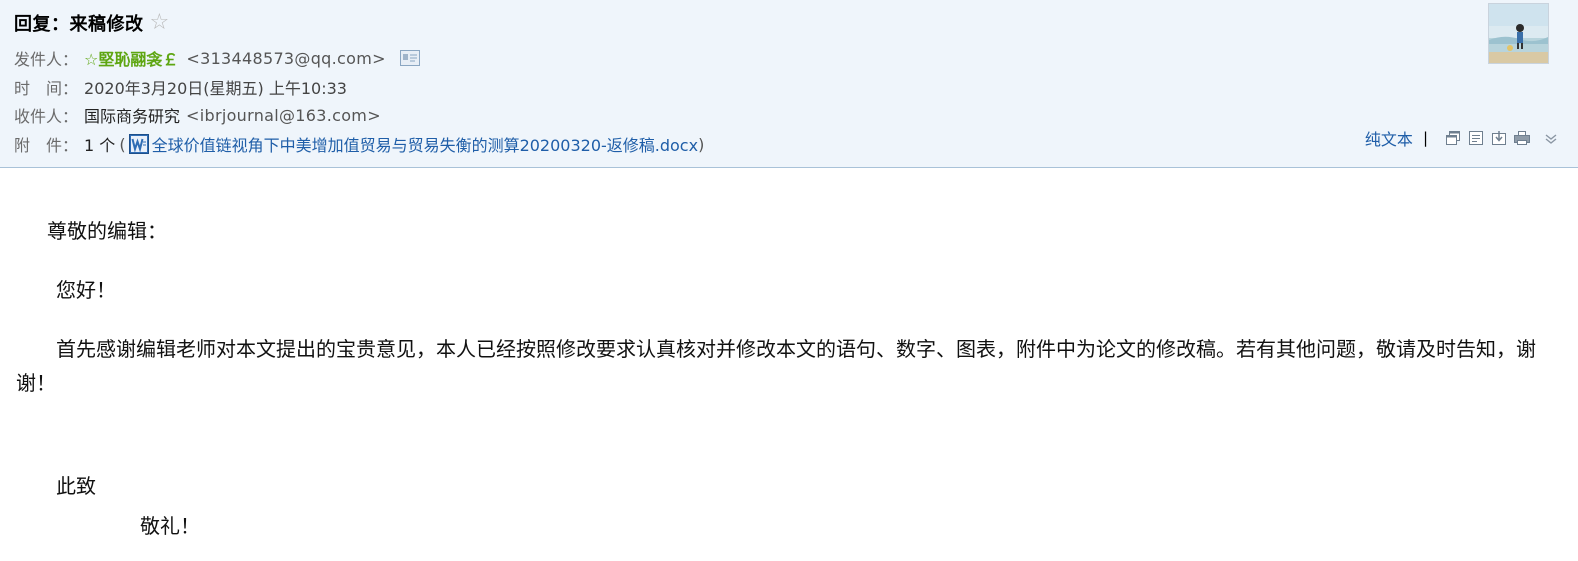  Describe the element at coordinates (1476, 138) in the screenshot. I see `memo-icon` at that location.